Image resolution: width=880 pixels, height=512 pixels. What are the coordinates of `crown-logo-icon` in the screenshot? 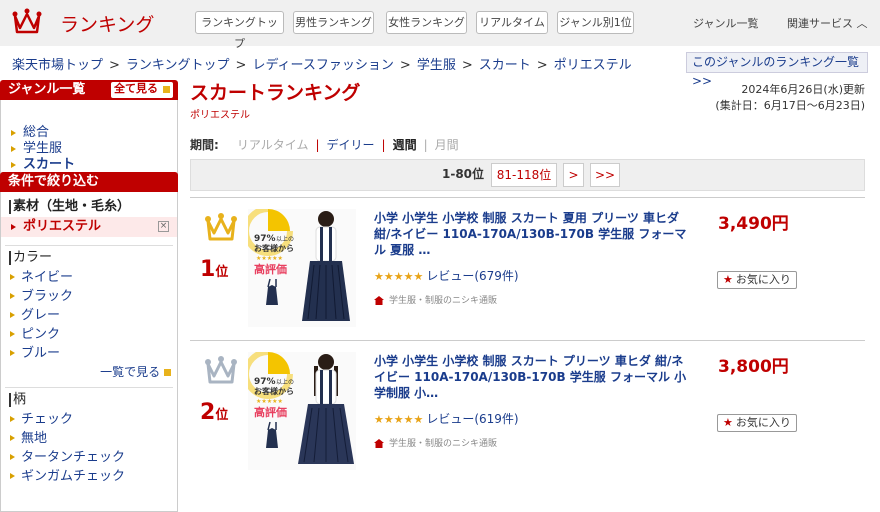 It's located at (27, 22).